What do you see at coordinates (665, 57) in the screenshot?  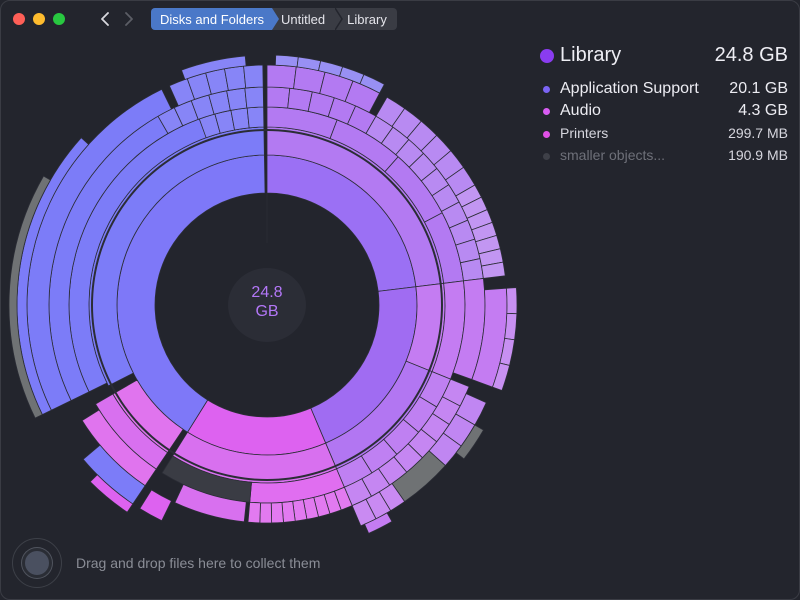 I see `legend-header: Library 24.8 GB` at bounding box center [665, 57].